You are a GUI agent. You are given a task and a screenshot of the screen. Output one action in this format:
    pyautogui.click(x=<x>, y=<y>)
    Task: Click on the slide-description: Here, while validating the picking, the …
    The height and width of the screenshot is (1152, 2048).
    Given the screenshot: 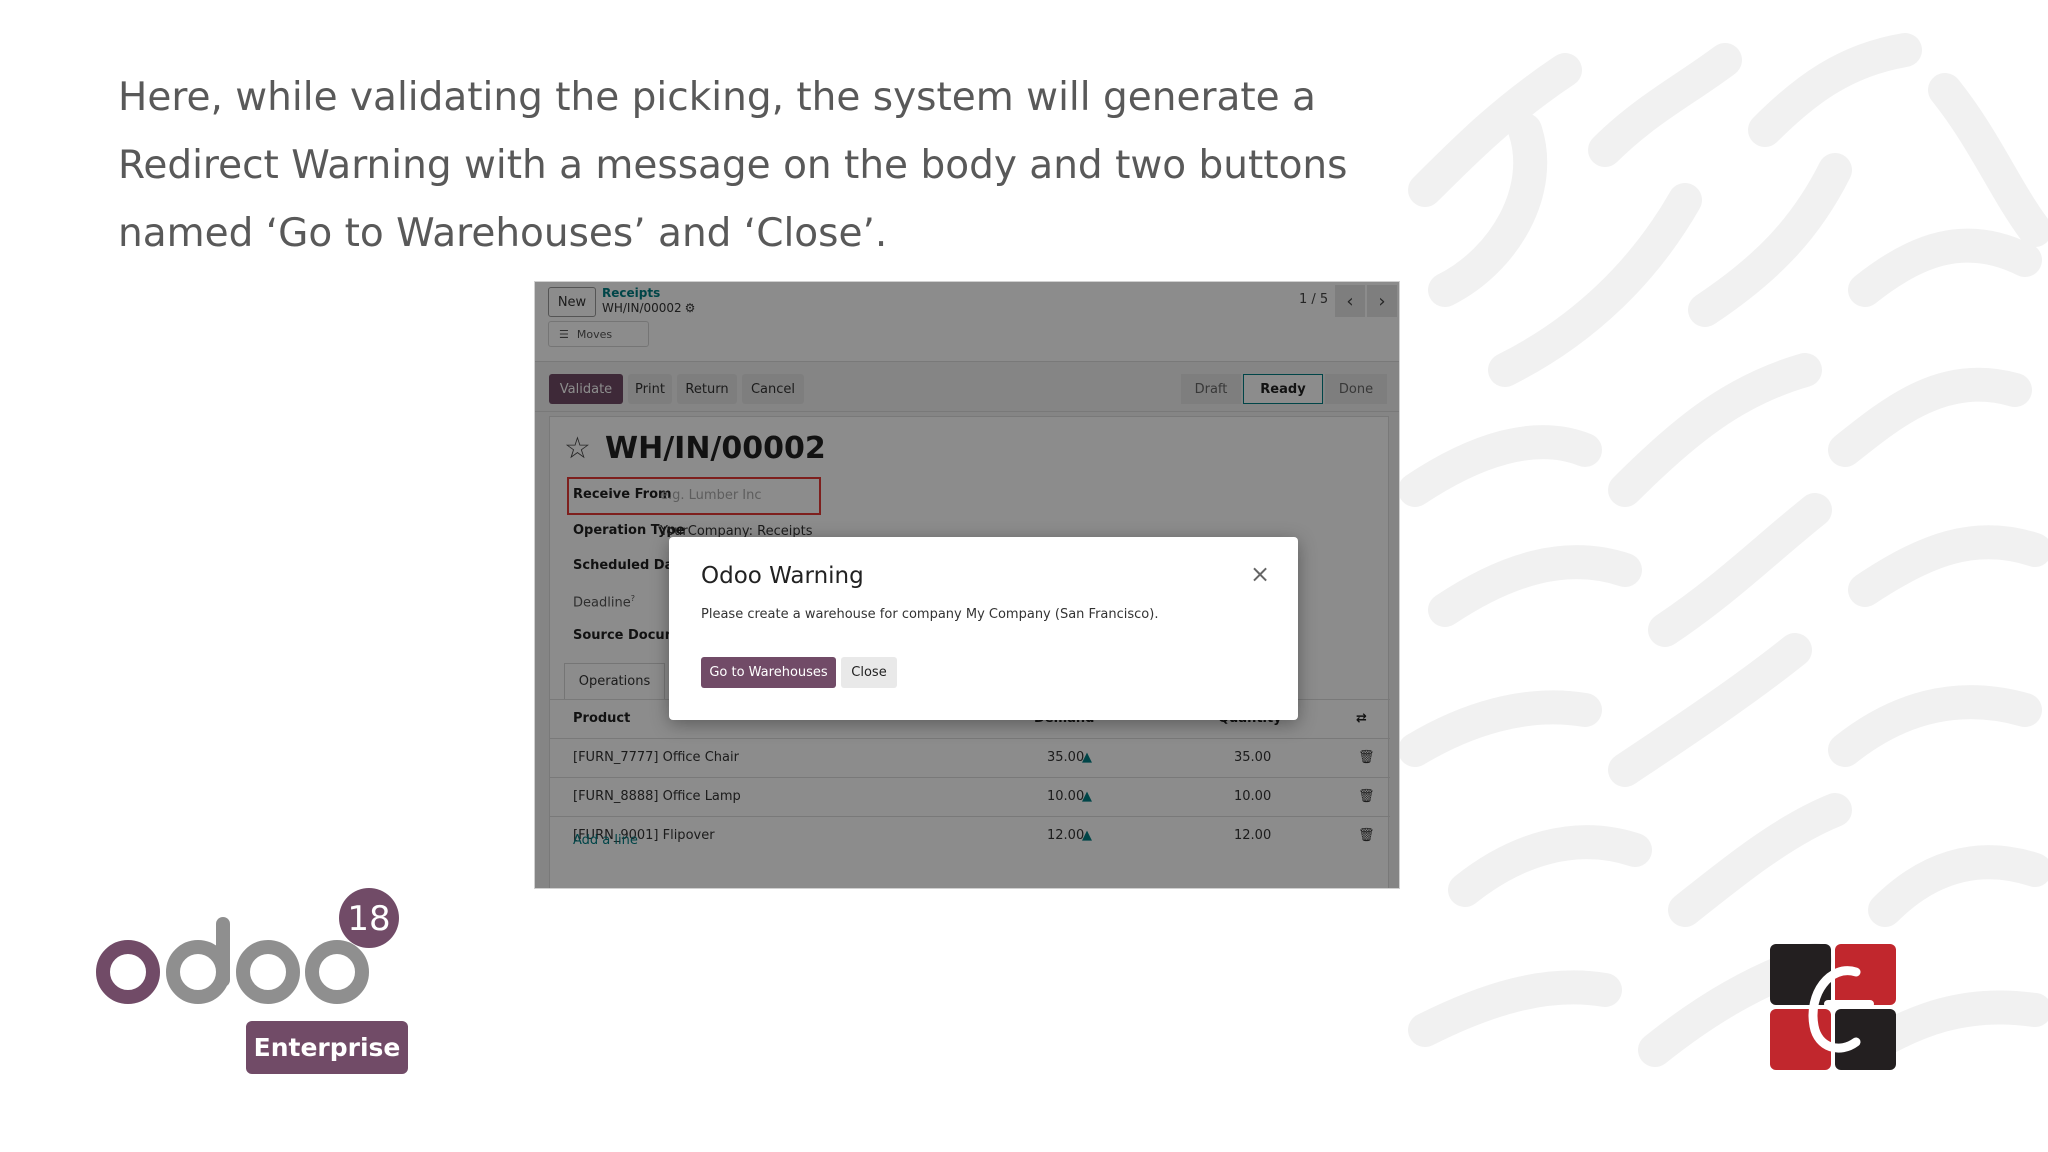 What is the action you would take?
    pyautogui.click(x=733, y=165)
    